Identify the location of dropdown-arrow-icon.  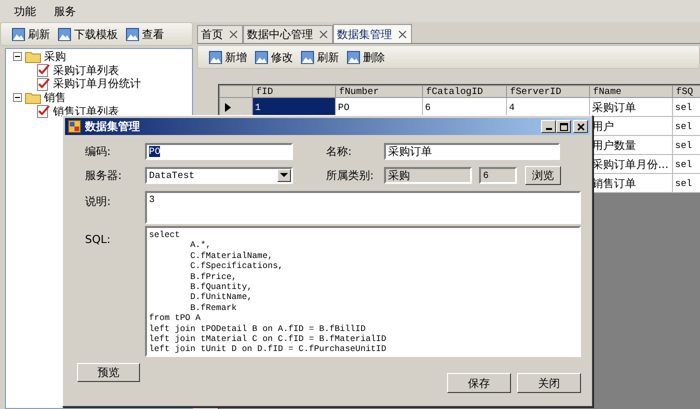
(284, 175).